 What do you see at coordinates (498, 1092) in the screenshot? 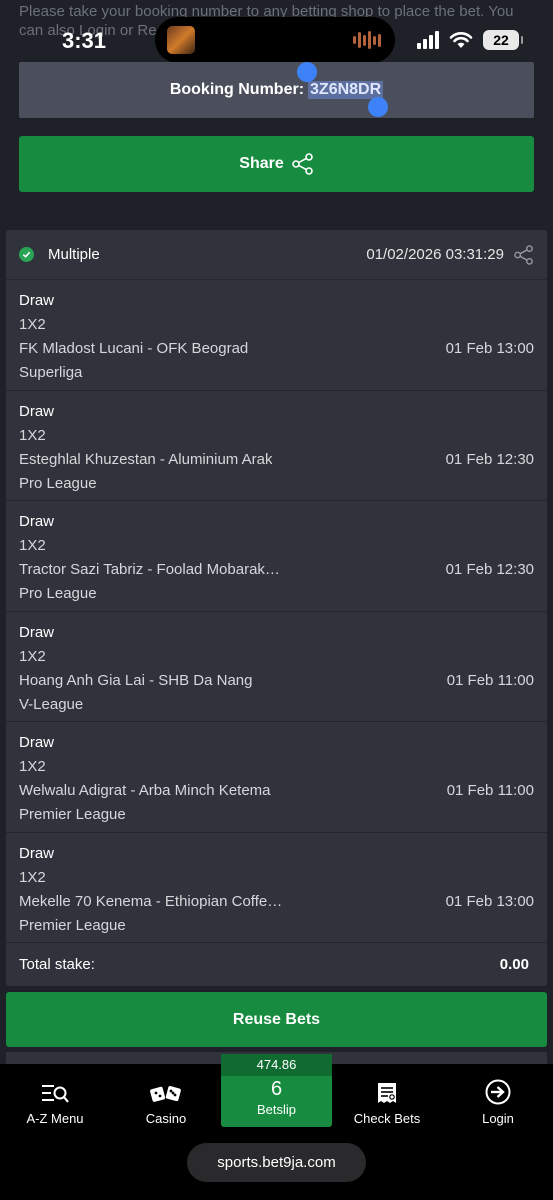
I see `login-icon` at bounding box center [498, 1092].